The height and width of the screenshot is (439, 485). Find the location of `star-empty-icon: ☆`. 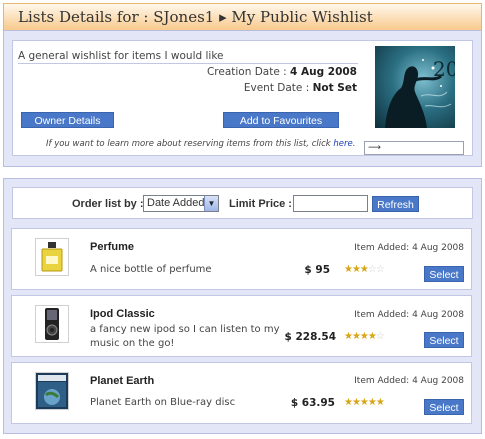

star-empty-icon: ☆ is located at coordinates (380, 336).